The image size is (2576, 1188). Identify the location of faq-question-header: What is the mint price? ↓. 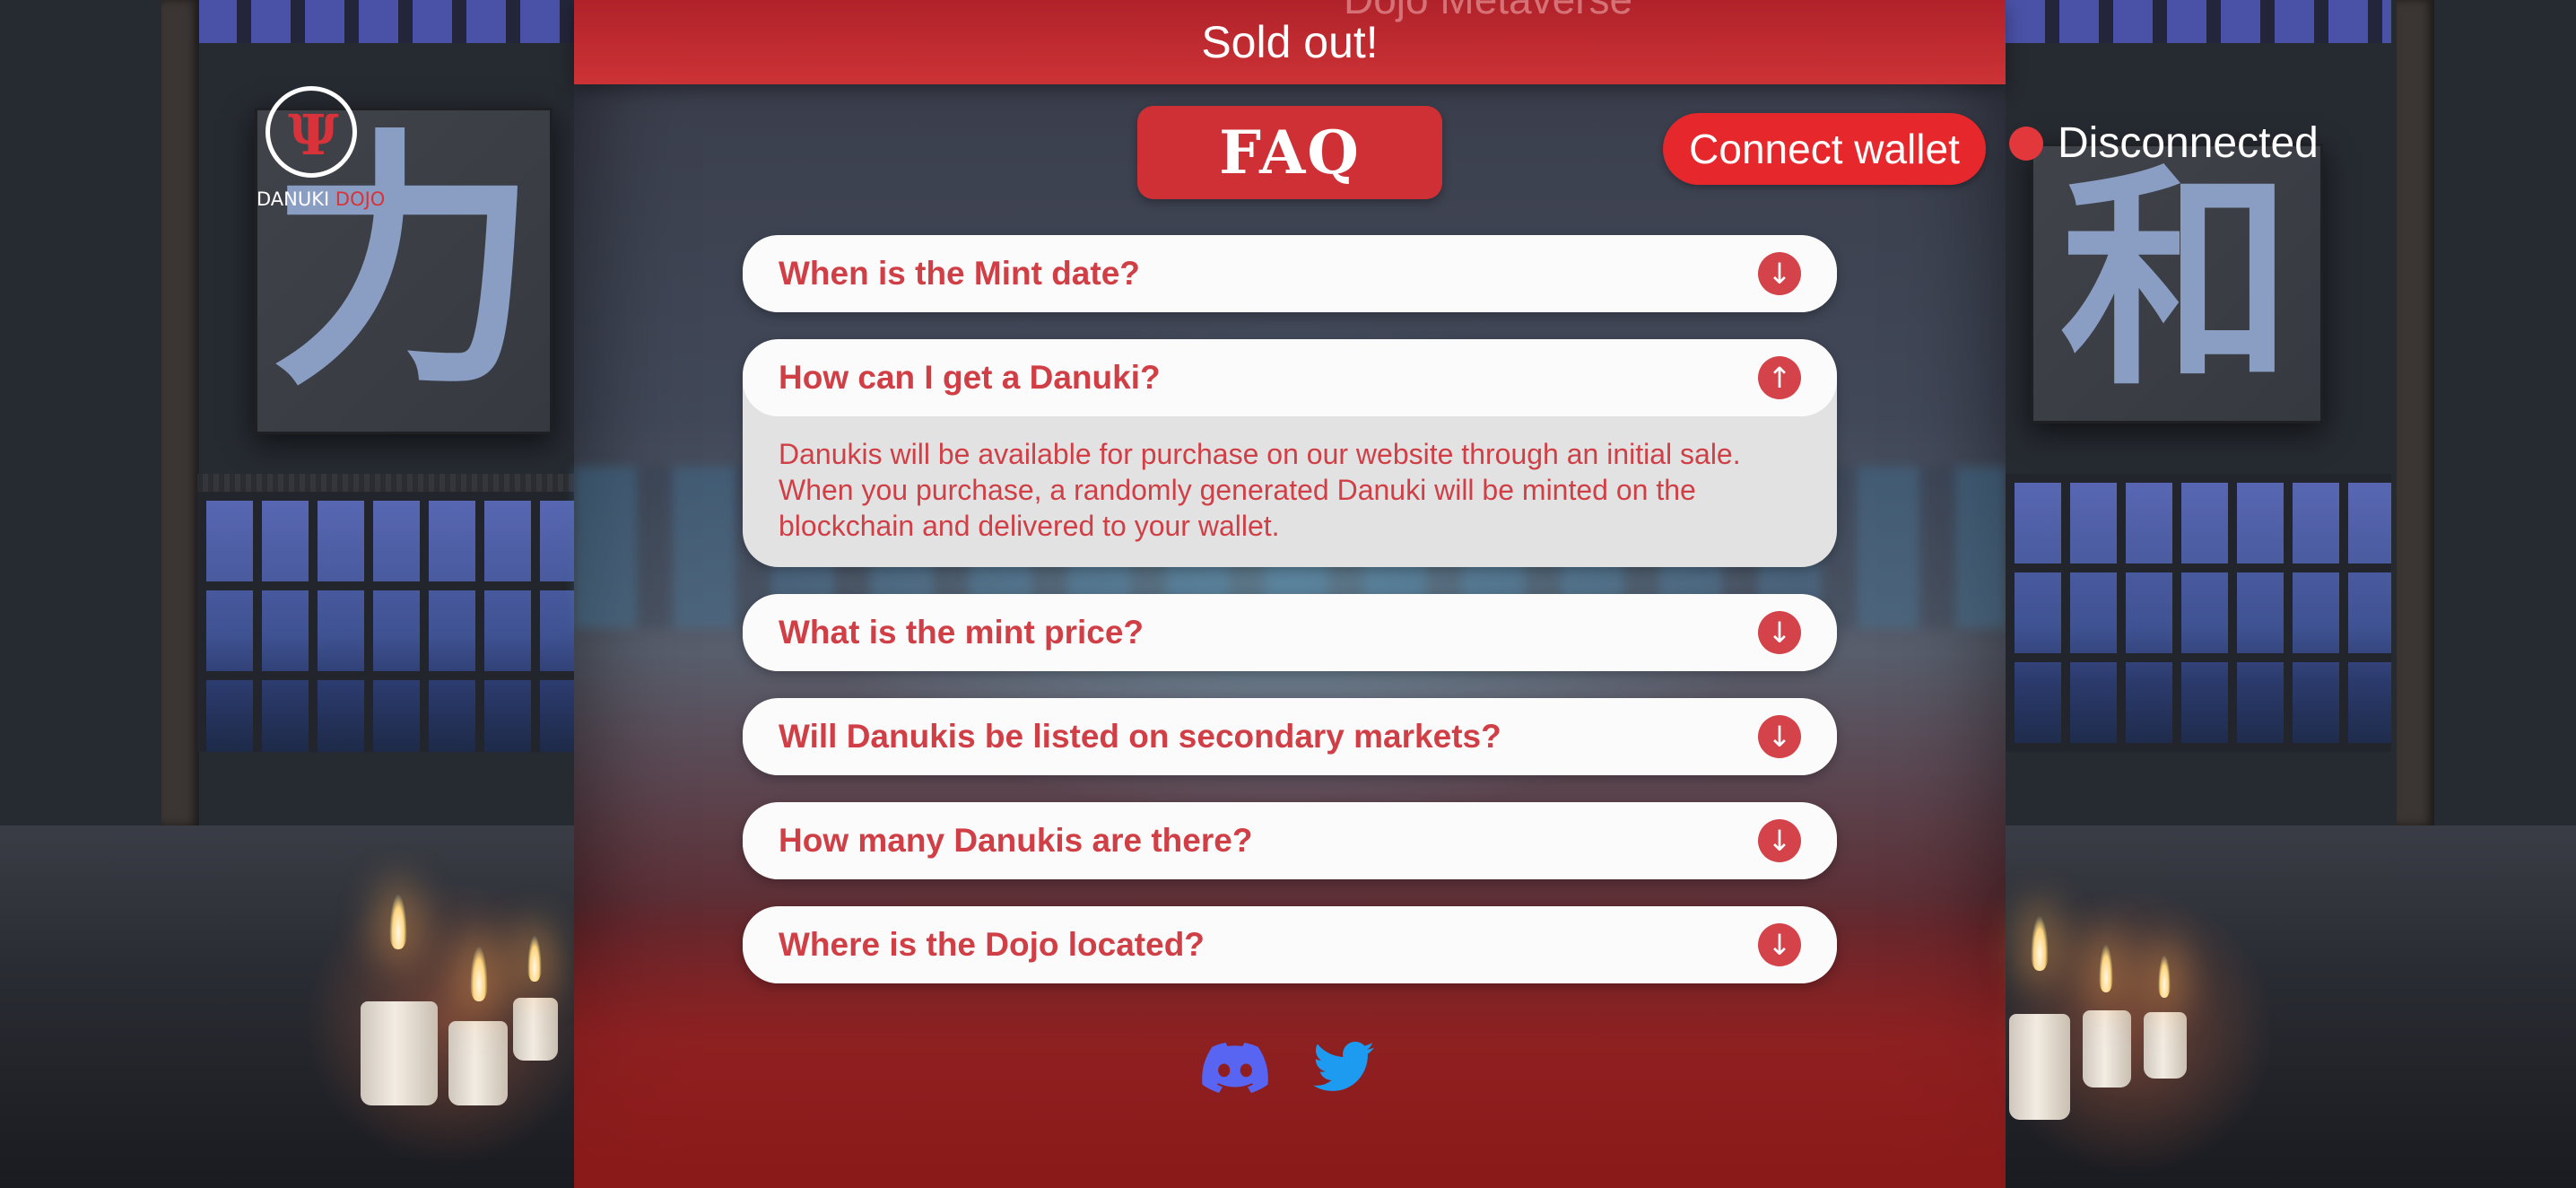
(1290, 632).